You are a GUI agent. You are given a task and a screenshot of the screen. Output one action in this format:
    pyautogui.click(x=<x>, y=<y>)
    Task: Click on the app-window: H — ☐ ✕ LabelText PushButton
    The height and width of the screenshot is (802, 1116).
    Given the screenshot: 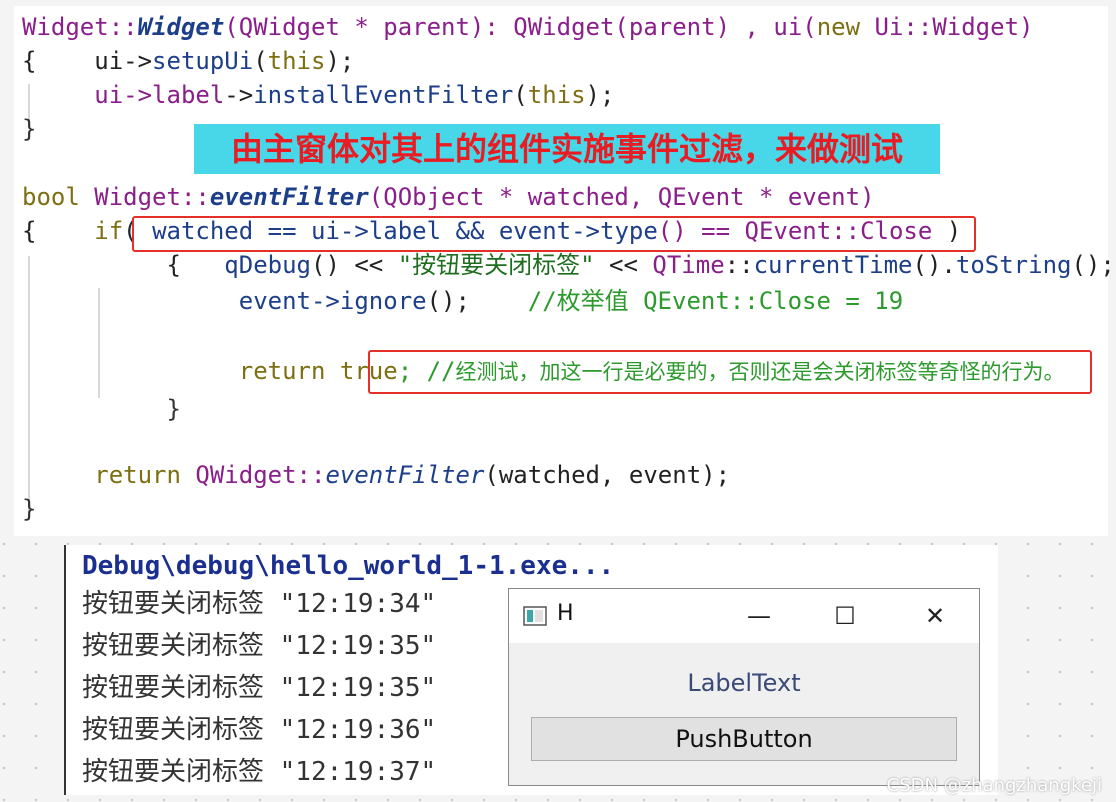 What is the action you would take?
    pyautogui.click(x=744, y=687)
    